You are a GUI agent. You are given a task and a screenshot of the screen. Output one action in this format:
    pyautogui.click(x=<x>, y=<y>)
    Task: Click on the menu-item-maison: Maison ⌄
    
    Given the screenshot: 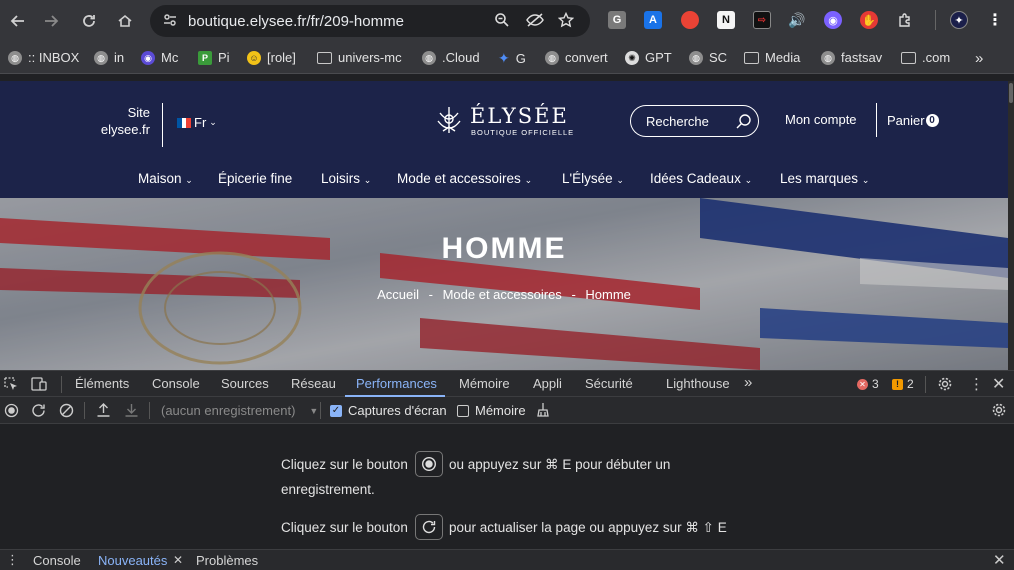 What is the action you would take?
    pyautogui.click(x=165, y=178)
    